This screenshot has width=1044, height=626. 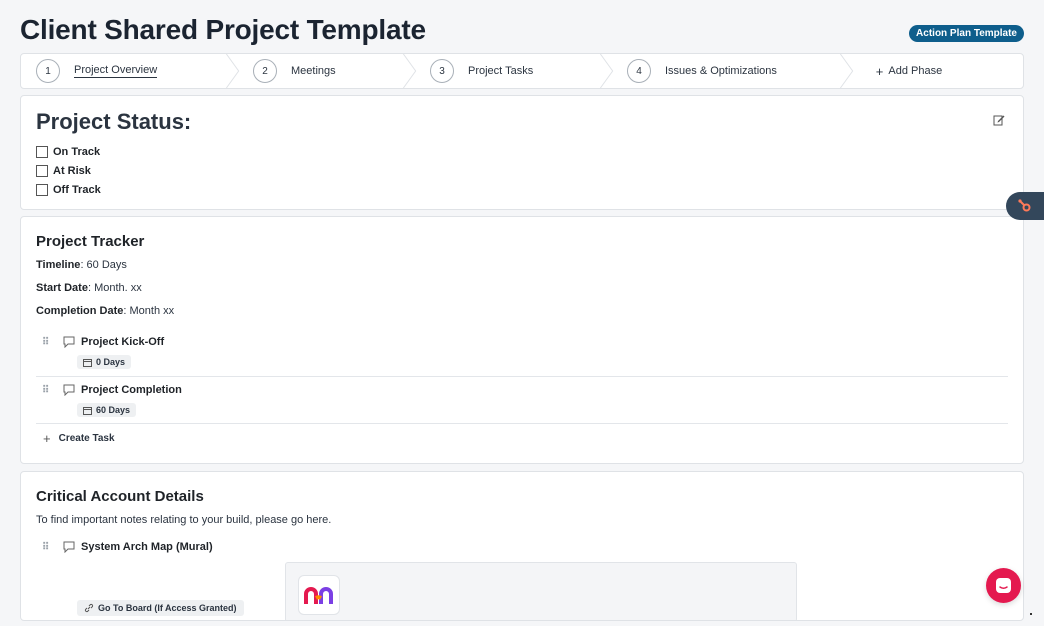 I want to click on duration-badge: 0 Days, so click(x=104, y=362).